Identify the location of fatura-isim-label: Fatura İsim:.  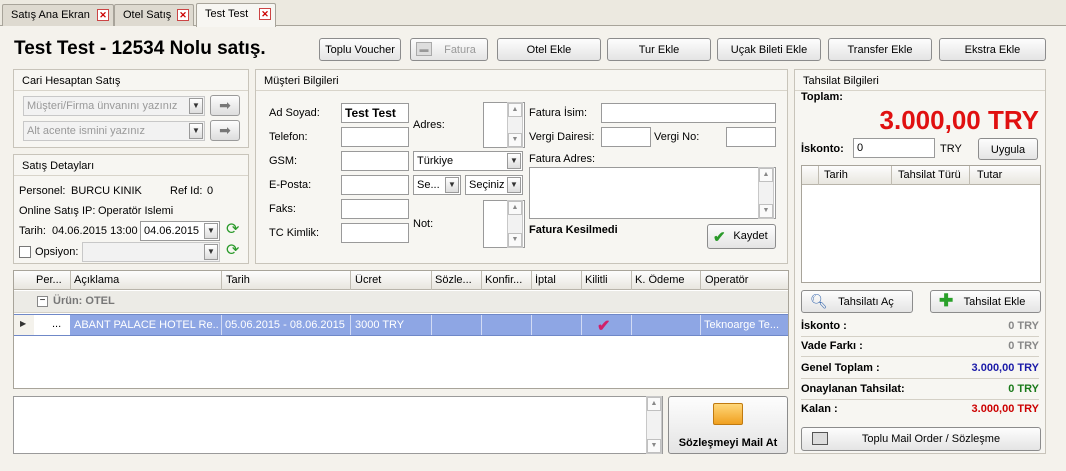
(558, 113).